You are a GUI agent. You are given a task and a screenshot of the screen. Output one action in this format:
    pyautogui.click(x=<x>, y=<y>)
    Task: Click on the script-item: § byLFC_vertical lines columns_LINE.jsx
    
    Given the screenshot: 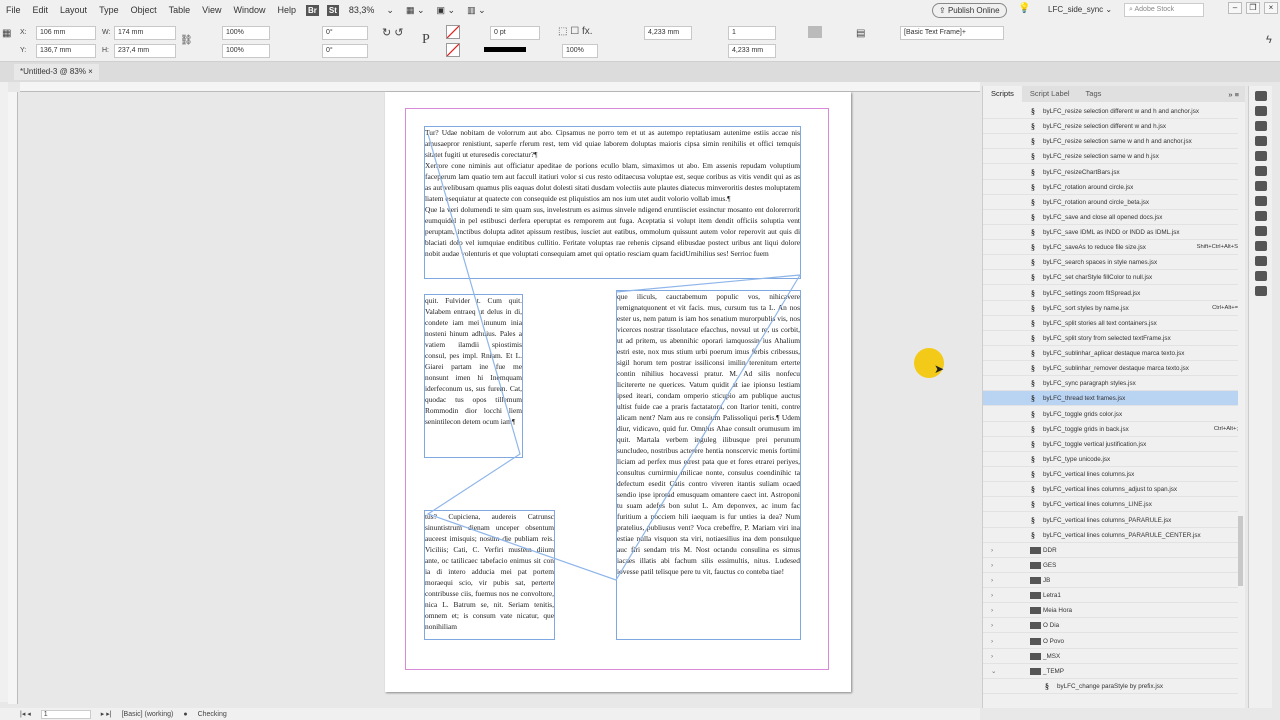 What is the action you would take?
    pyautogui.click(x=1110, y=505)
    